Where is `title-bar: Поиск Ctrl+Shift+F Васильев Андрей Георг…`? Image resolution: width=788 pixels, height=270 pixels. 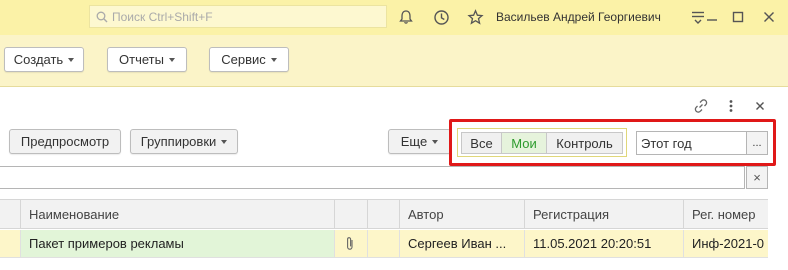 title-bar: Поиск Ctrl+Shift+F Васильев Андрей Георг… is located at coordinates (394, 17).